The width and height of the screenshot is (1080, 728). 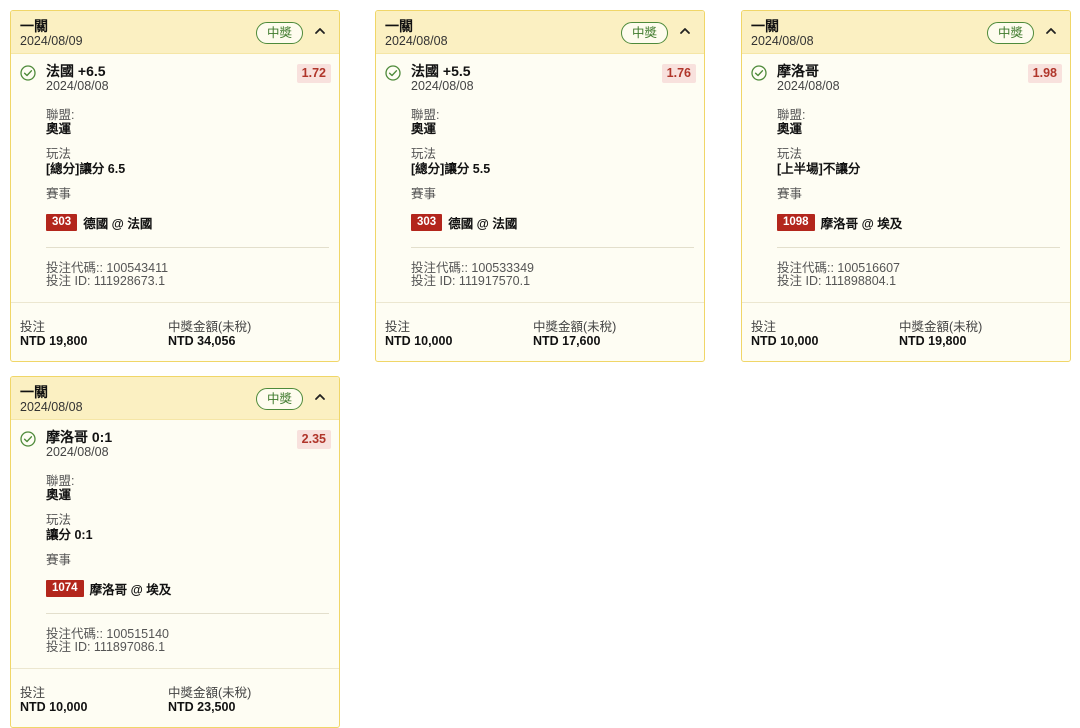 I want to click on card-footer: 投注 NTD 10,000 中獎金額(未稅) NTD 23,500, so click(x=175, y=697).